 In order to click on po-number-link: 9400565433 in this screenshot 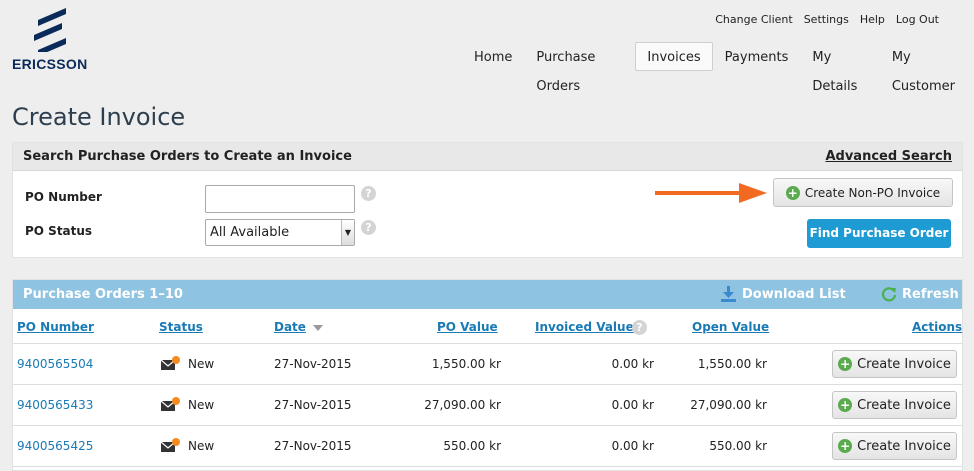, I will do `click(55, 405)`.